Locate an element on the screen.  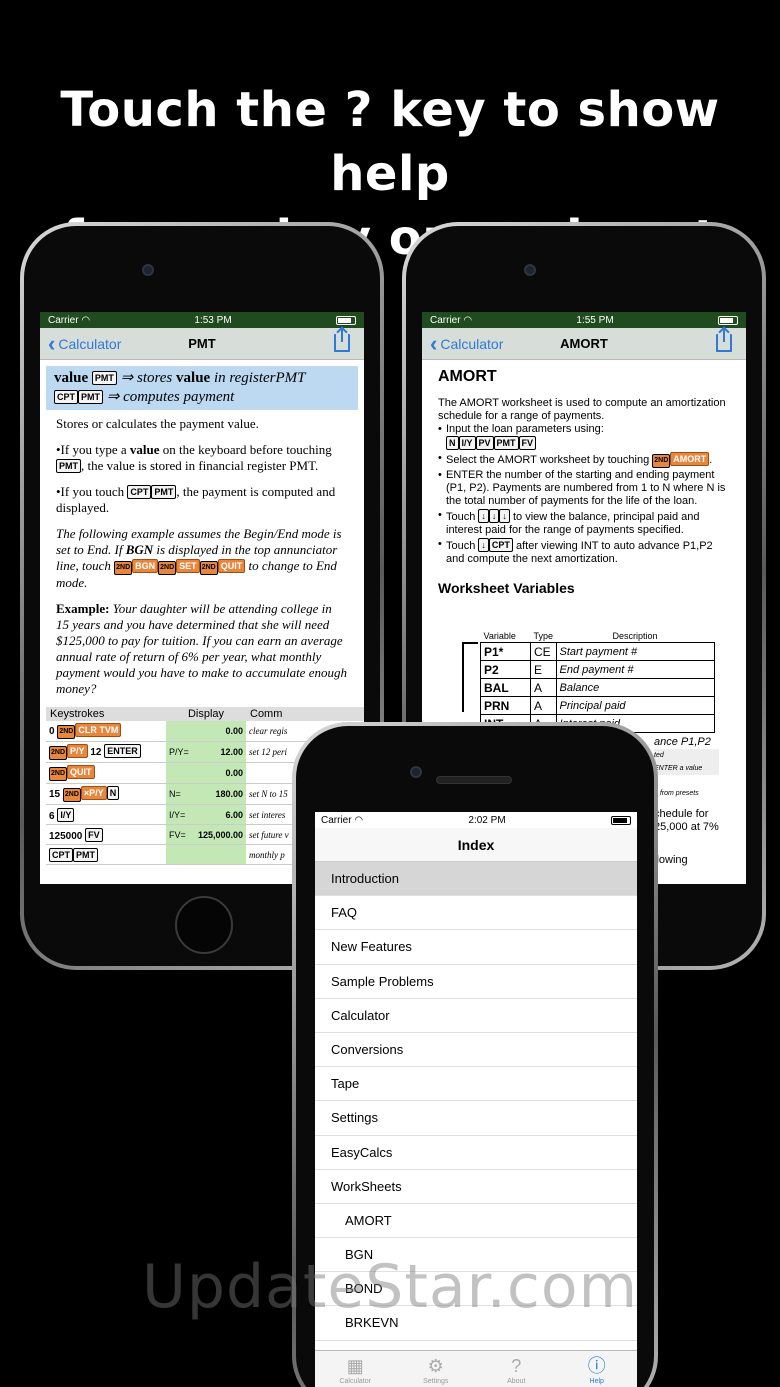
table-row: BAL A Balance is located at coordinates (597, 687).